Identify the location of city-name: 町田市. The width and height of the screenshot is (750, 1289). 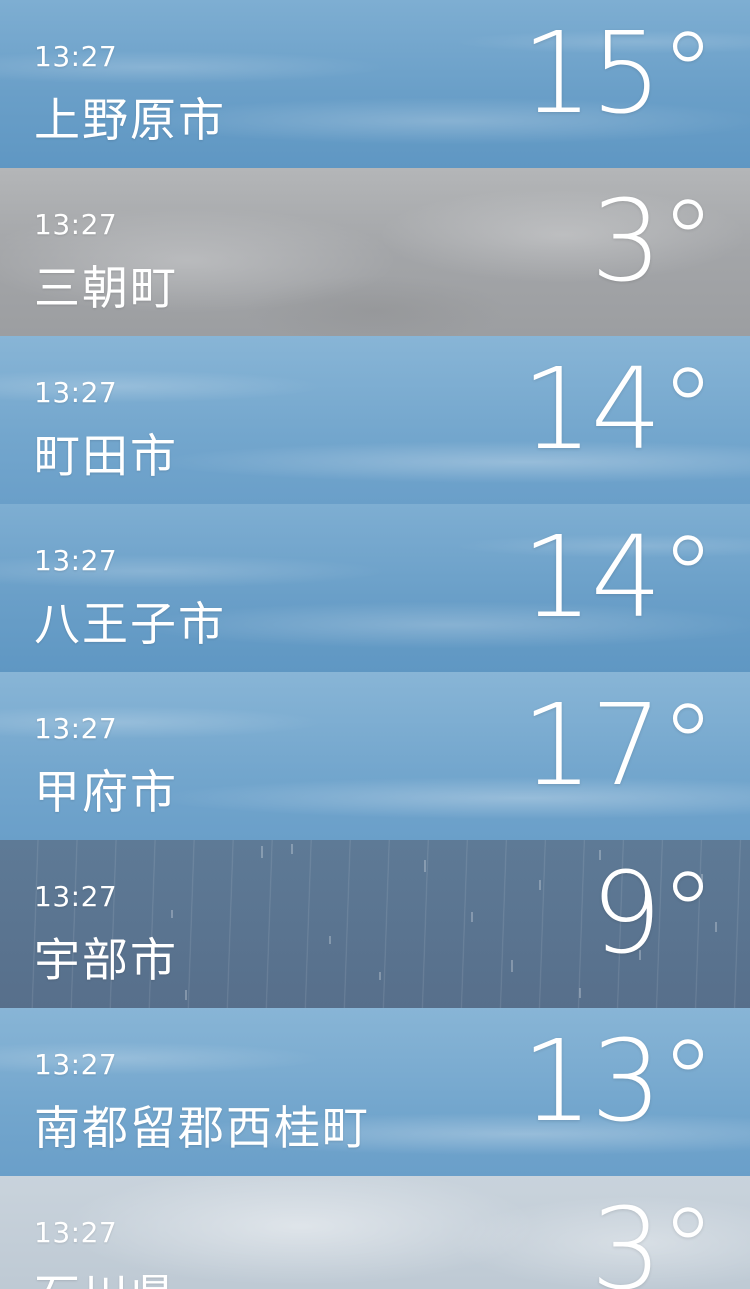
(106, 456).